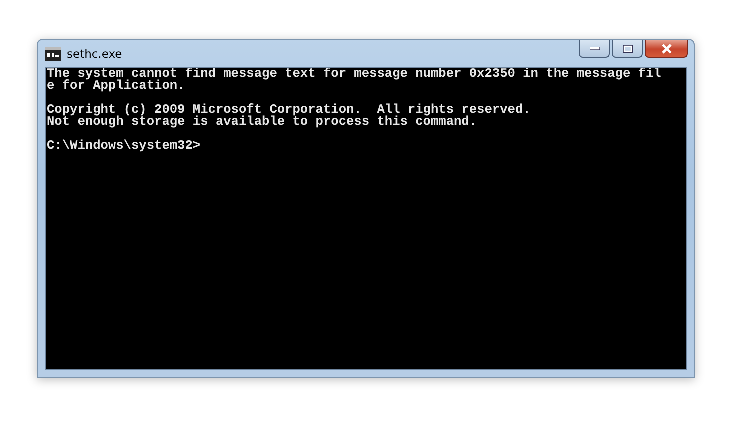 The width and height of the screenshot is (735, 431). I want to click on close-icon, so click(666, 49).